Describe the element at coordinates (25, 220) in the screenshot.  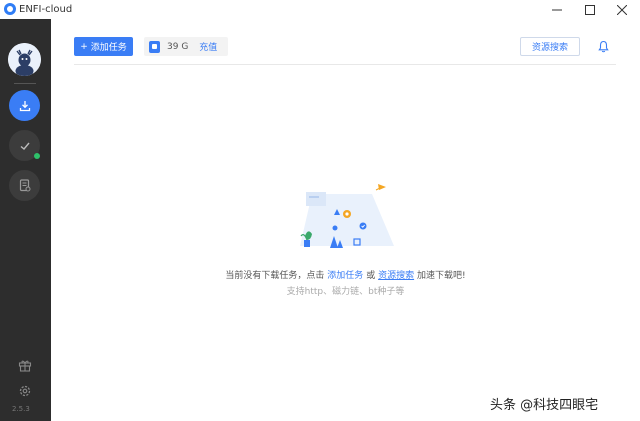
I see `sidebar: 2.5.3` at that location.